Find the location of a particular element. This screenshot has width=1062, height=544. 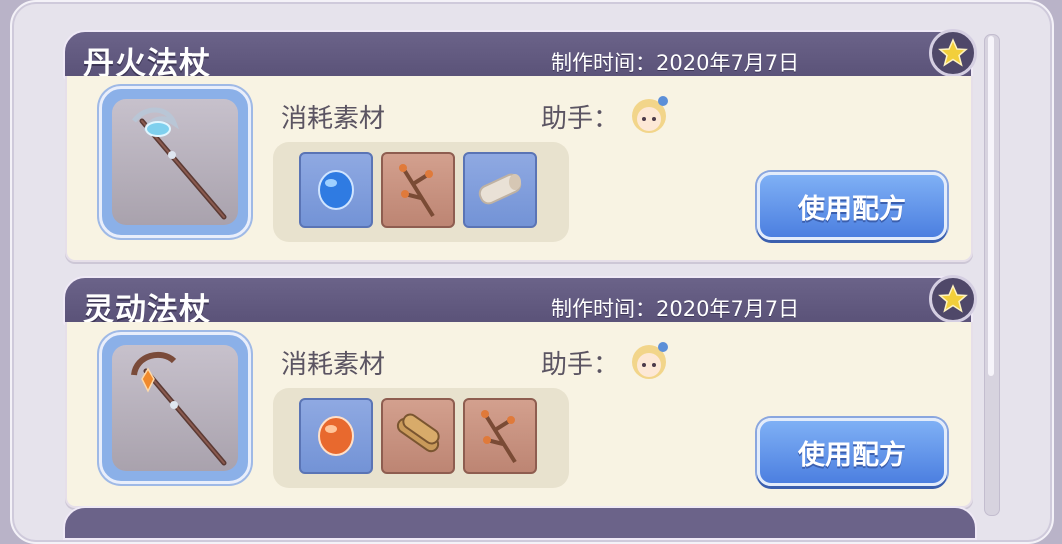

blue-gem-icon is located at coordinates (336, 190).